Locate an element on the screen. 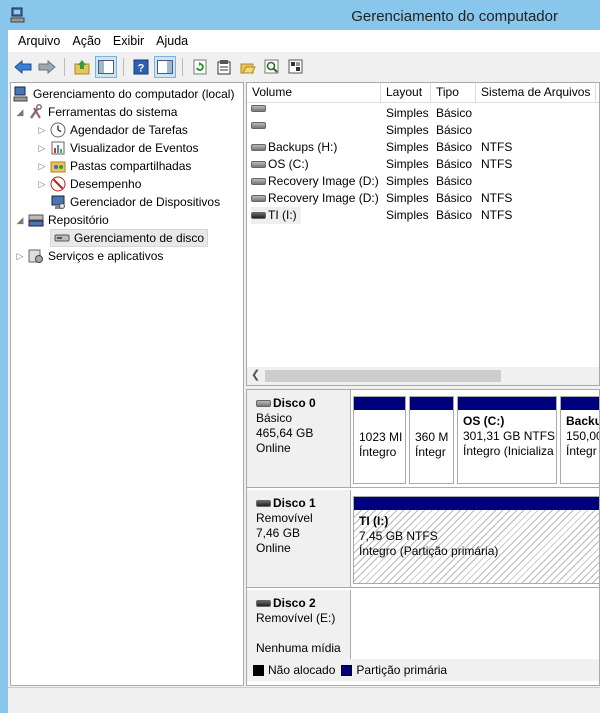 The height and width of the screenshot is (713, 600). tree-item-services: ▷ Serviços e aplicativos is located at coordinates (89, 256).